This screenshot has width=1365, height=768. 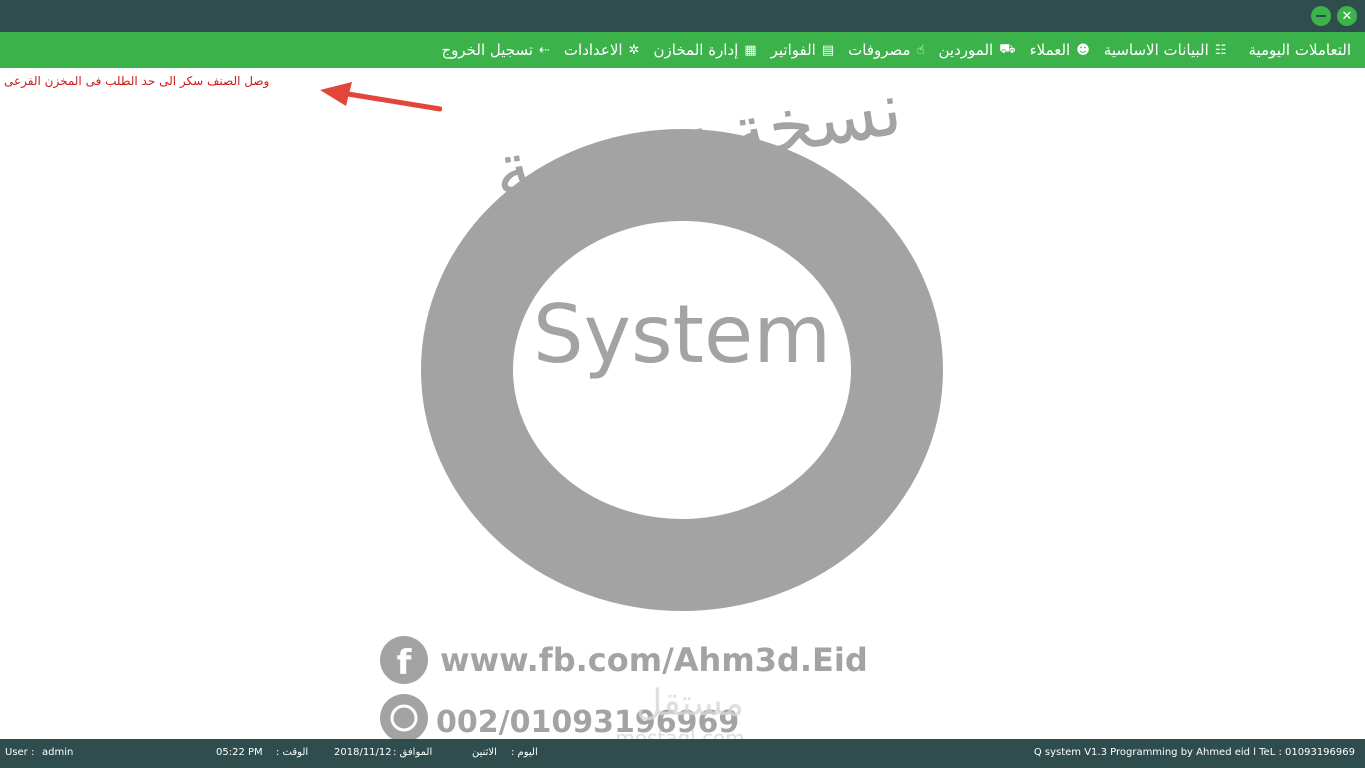 What do you see at coordinates (828, 50) in the screenshot?
I see `invoices-icon: ▤` at bounding box center [828, 50].